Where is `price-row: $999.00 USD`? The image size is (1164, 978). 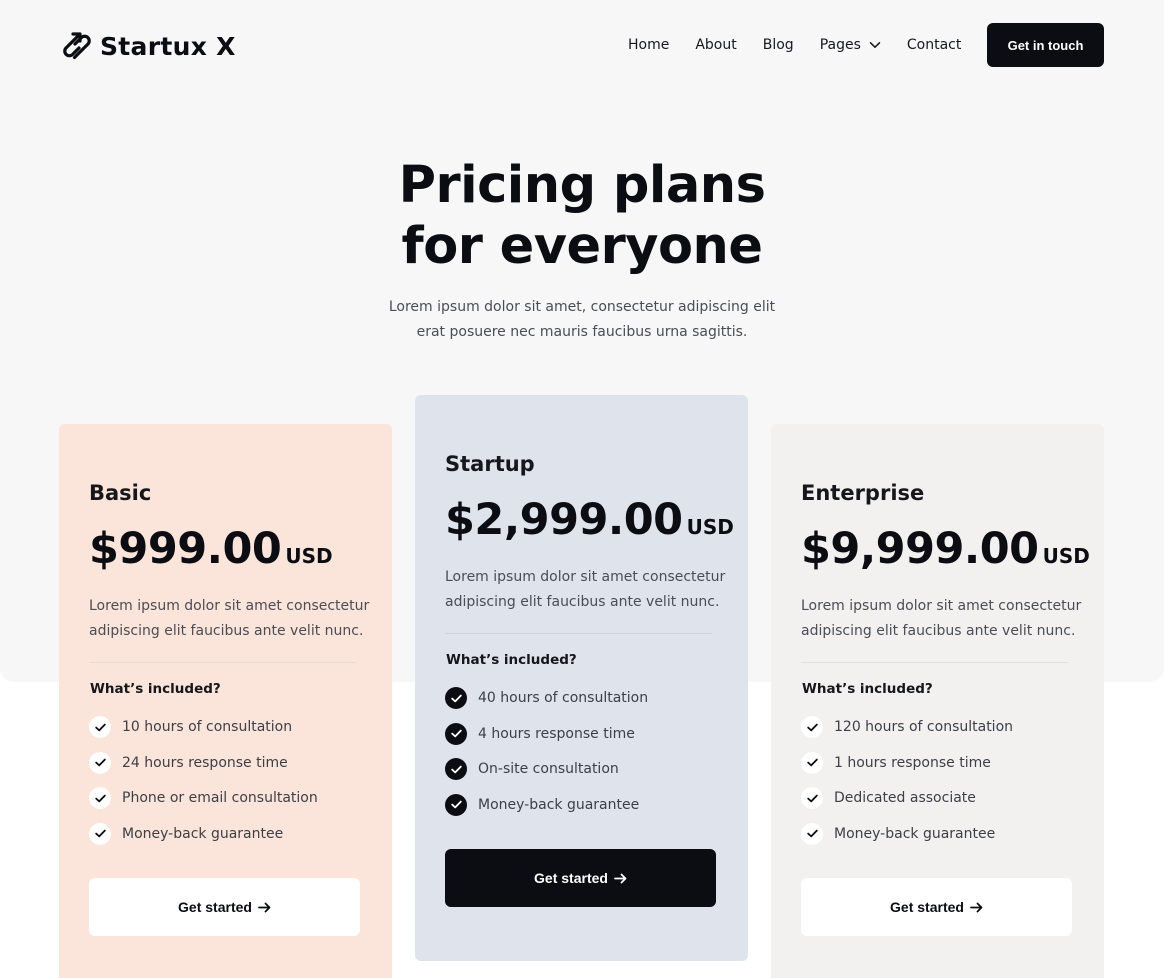
price-row: $999.00 USD is located at coordinates (211, 549).